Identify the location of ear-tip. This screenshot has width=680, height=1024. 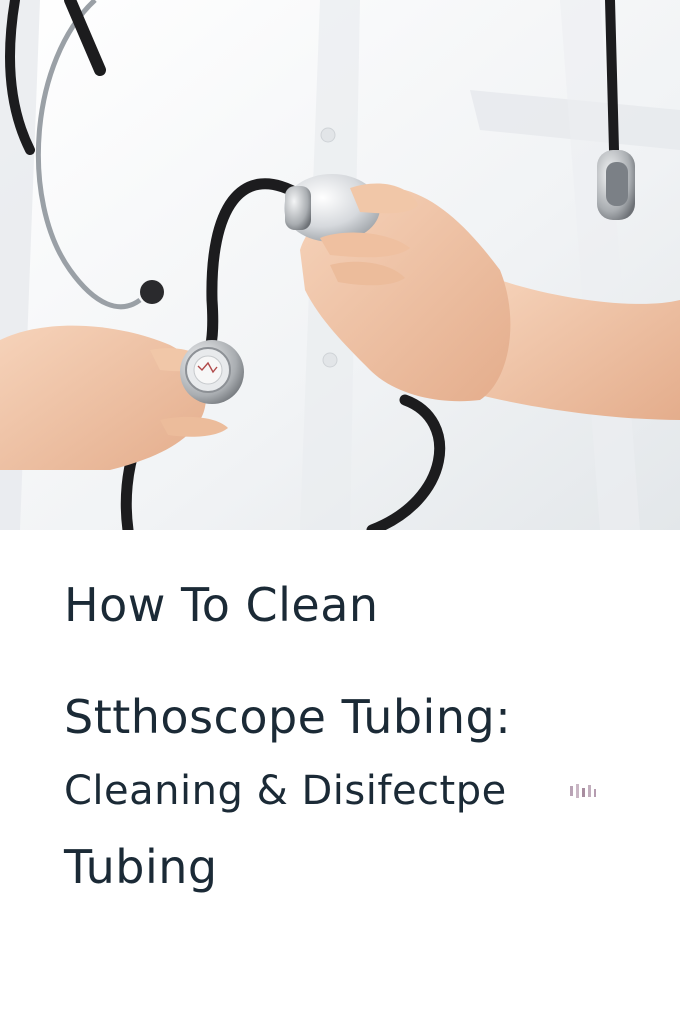
(152, 292).